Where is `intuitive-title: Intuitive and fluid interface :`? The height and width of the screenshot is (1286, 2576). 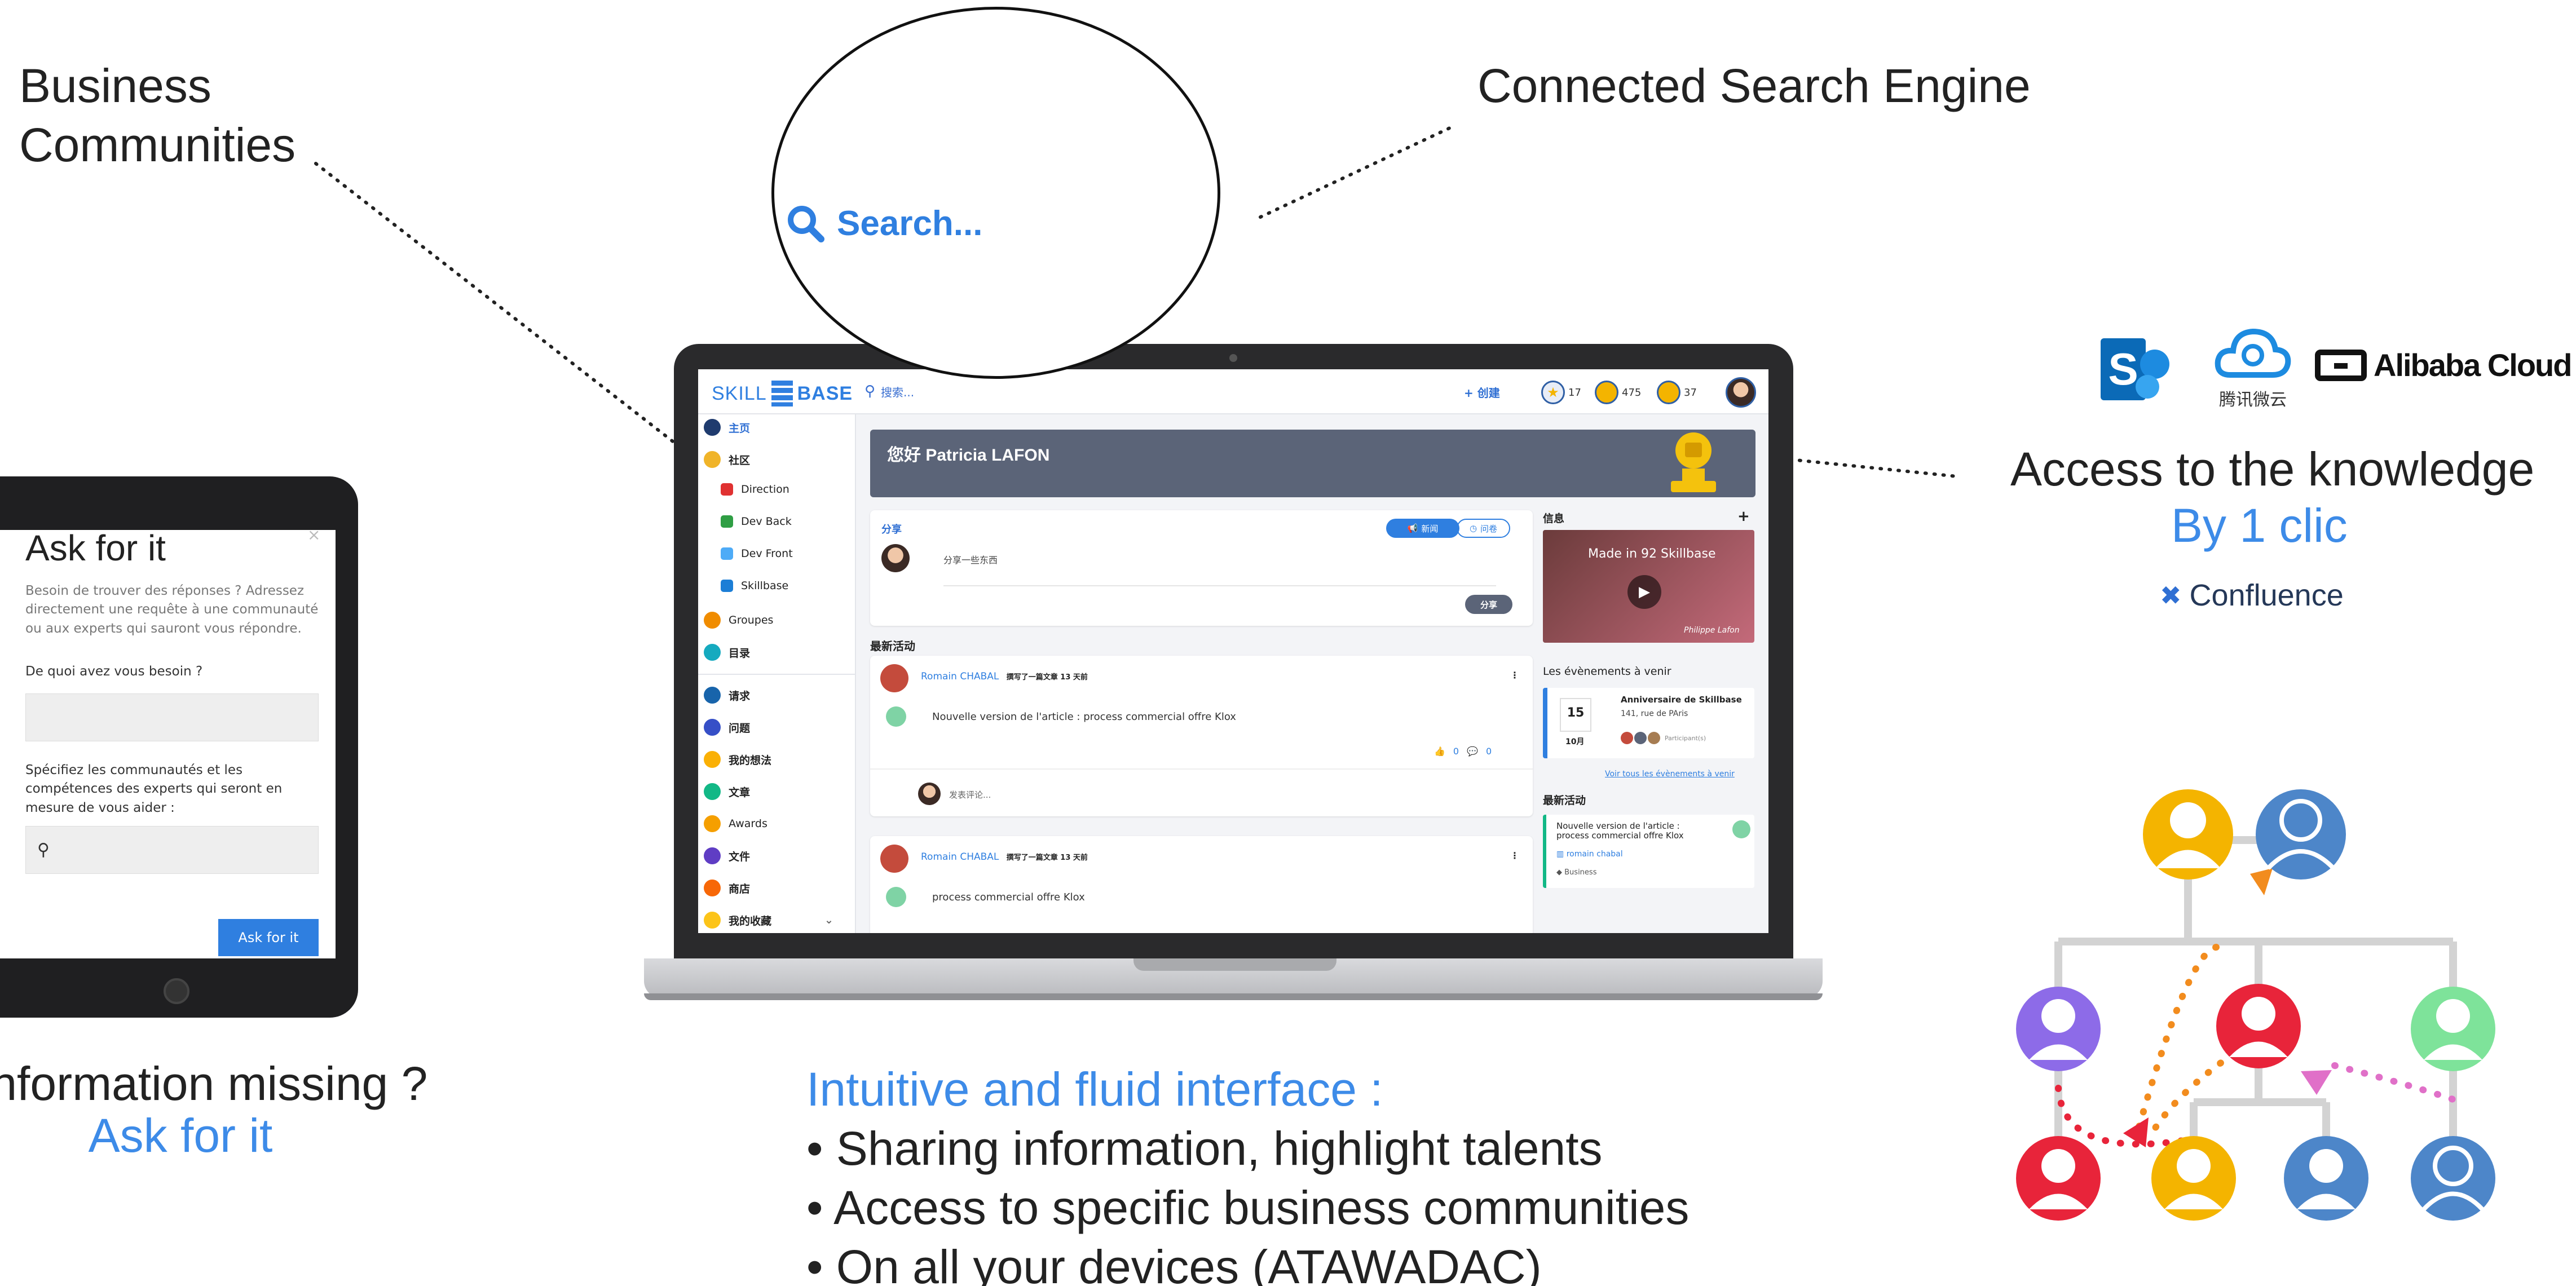 intuitive-title: Intuitive and fluid interface : is located at coordinates (1094, 1089).